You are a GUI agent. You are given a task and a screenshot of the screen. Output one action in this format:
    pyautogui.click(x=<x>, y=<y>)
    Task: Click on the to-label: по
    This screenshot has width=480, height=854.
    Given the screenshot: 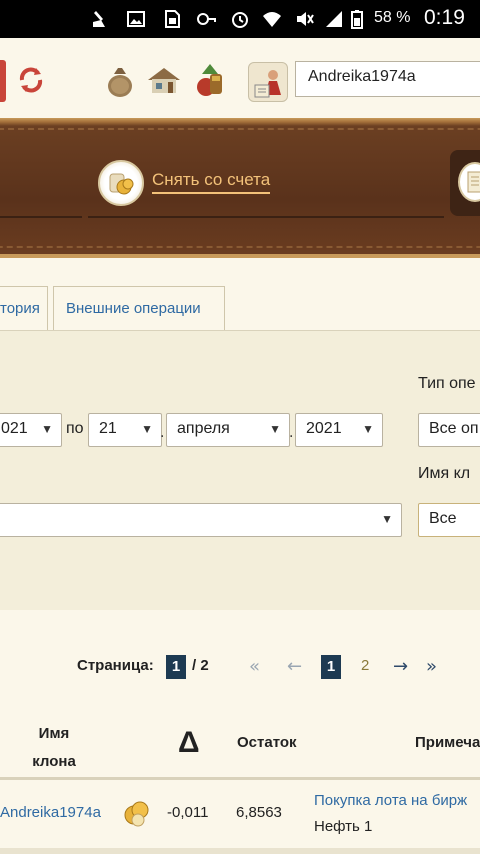 What is the action you would take?
    pyautogui.click(x=75, y=428)
    